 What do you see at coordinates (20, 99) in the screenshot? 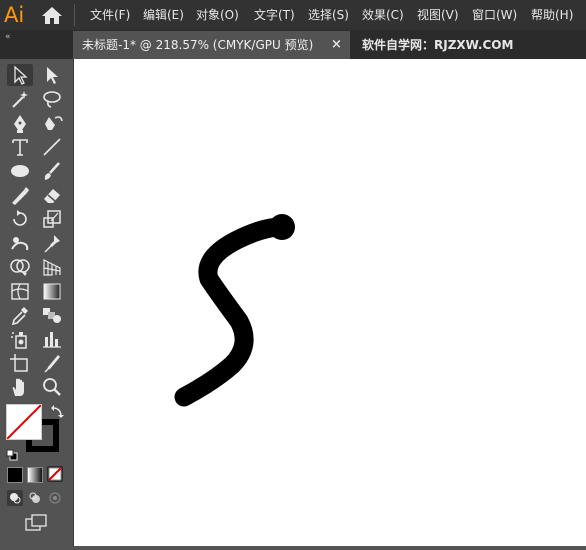
I see `magic-wand-tool-icon` at bounding box center [20, 99].